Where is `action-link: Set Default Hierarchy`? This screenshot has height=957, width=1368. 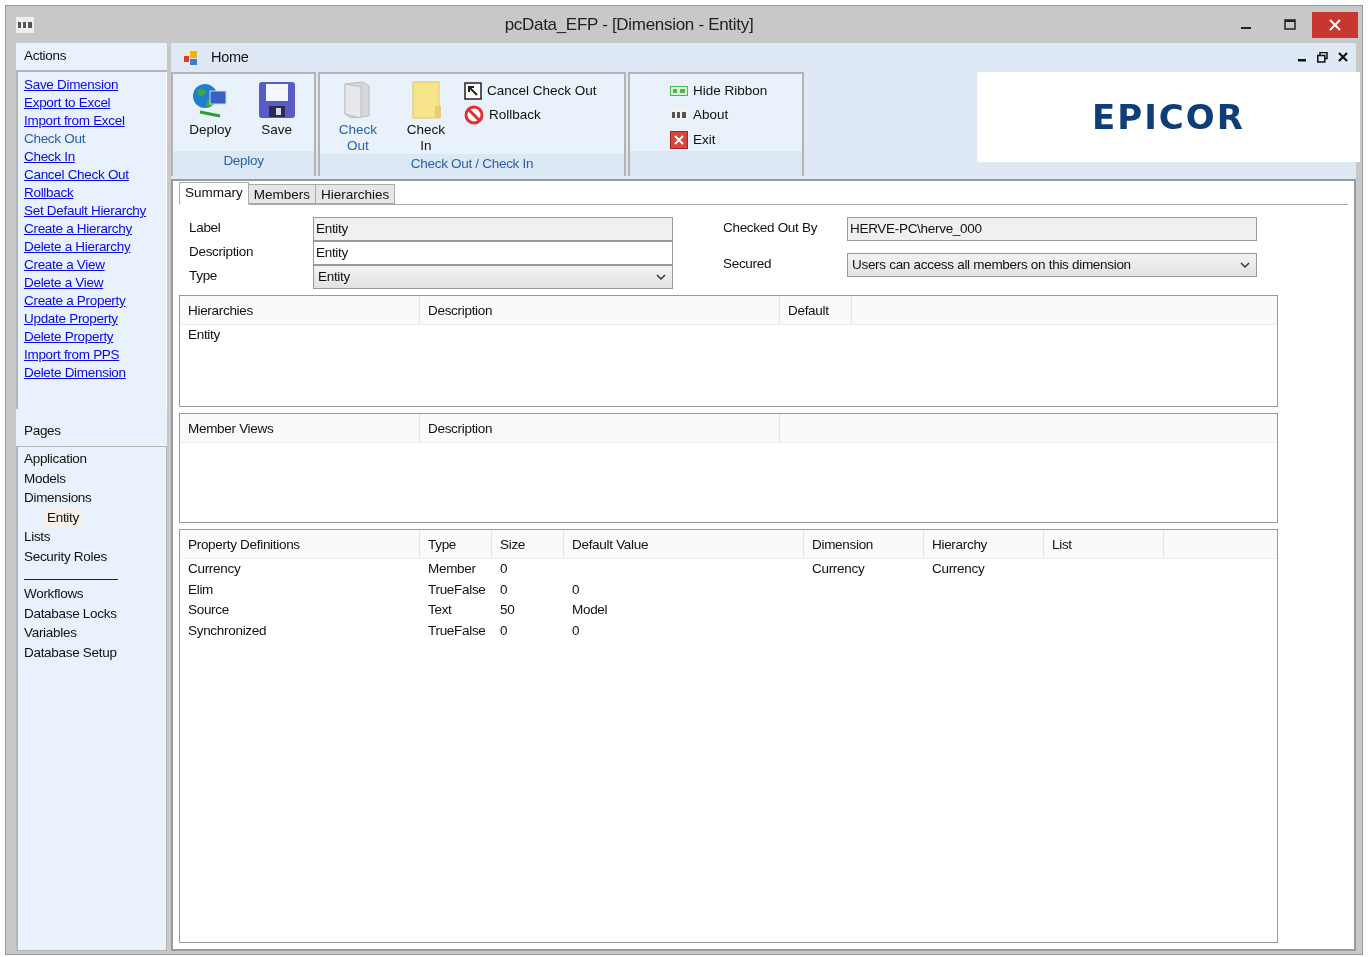
action-link: Set Default Hierarchy is located at coordinates (85, 211).